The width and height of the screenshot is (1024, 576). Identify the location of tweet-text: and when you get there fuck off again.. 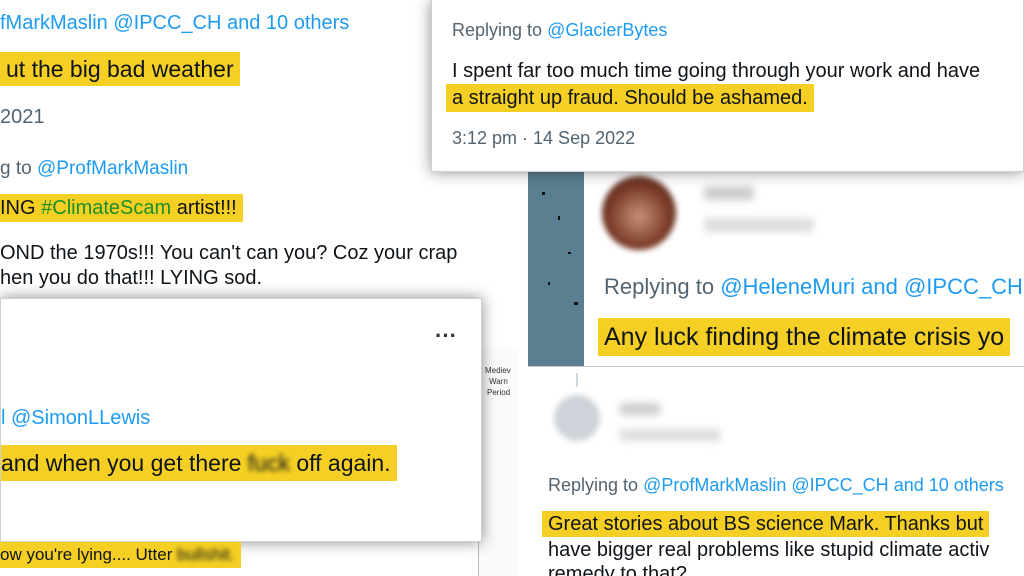
(199, 463).